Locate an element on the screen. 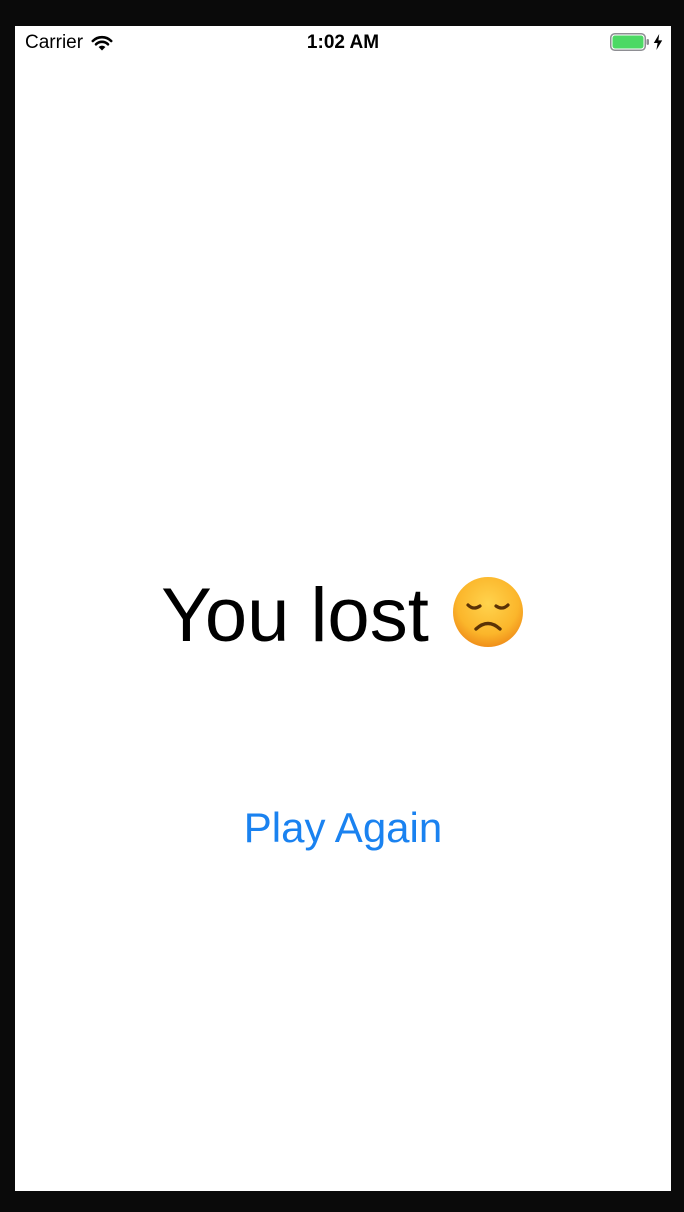 The image size is (684, 1212). result-title: You lost is located at coordinates (343, 613).